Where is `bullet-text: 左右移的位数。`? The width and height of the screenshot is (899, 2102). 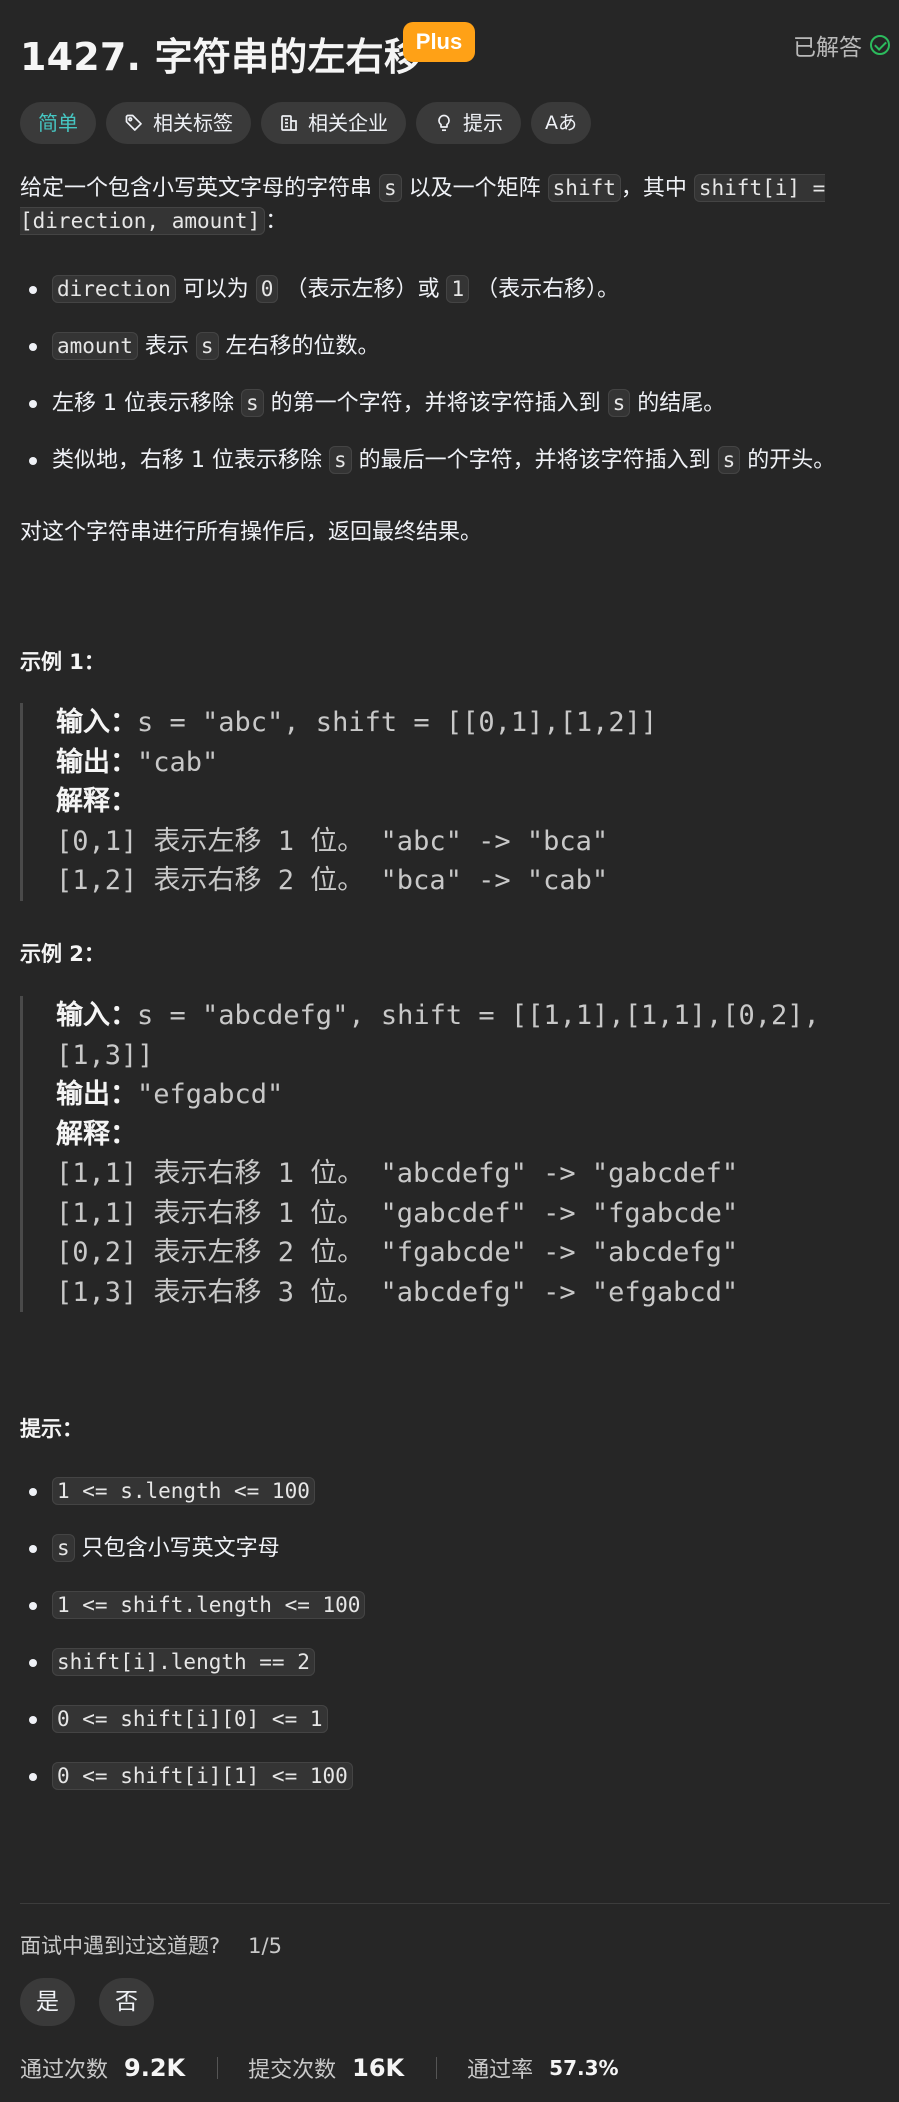 bullet-text: 左右移的位数。 is located at coordinates (299, 346).